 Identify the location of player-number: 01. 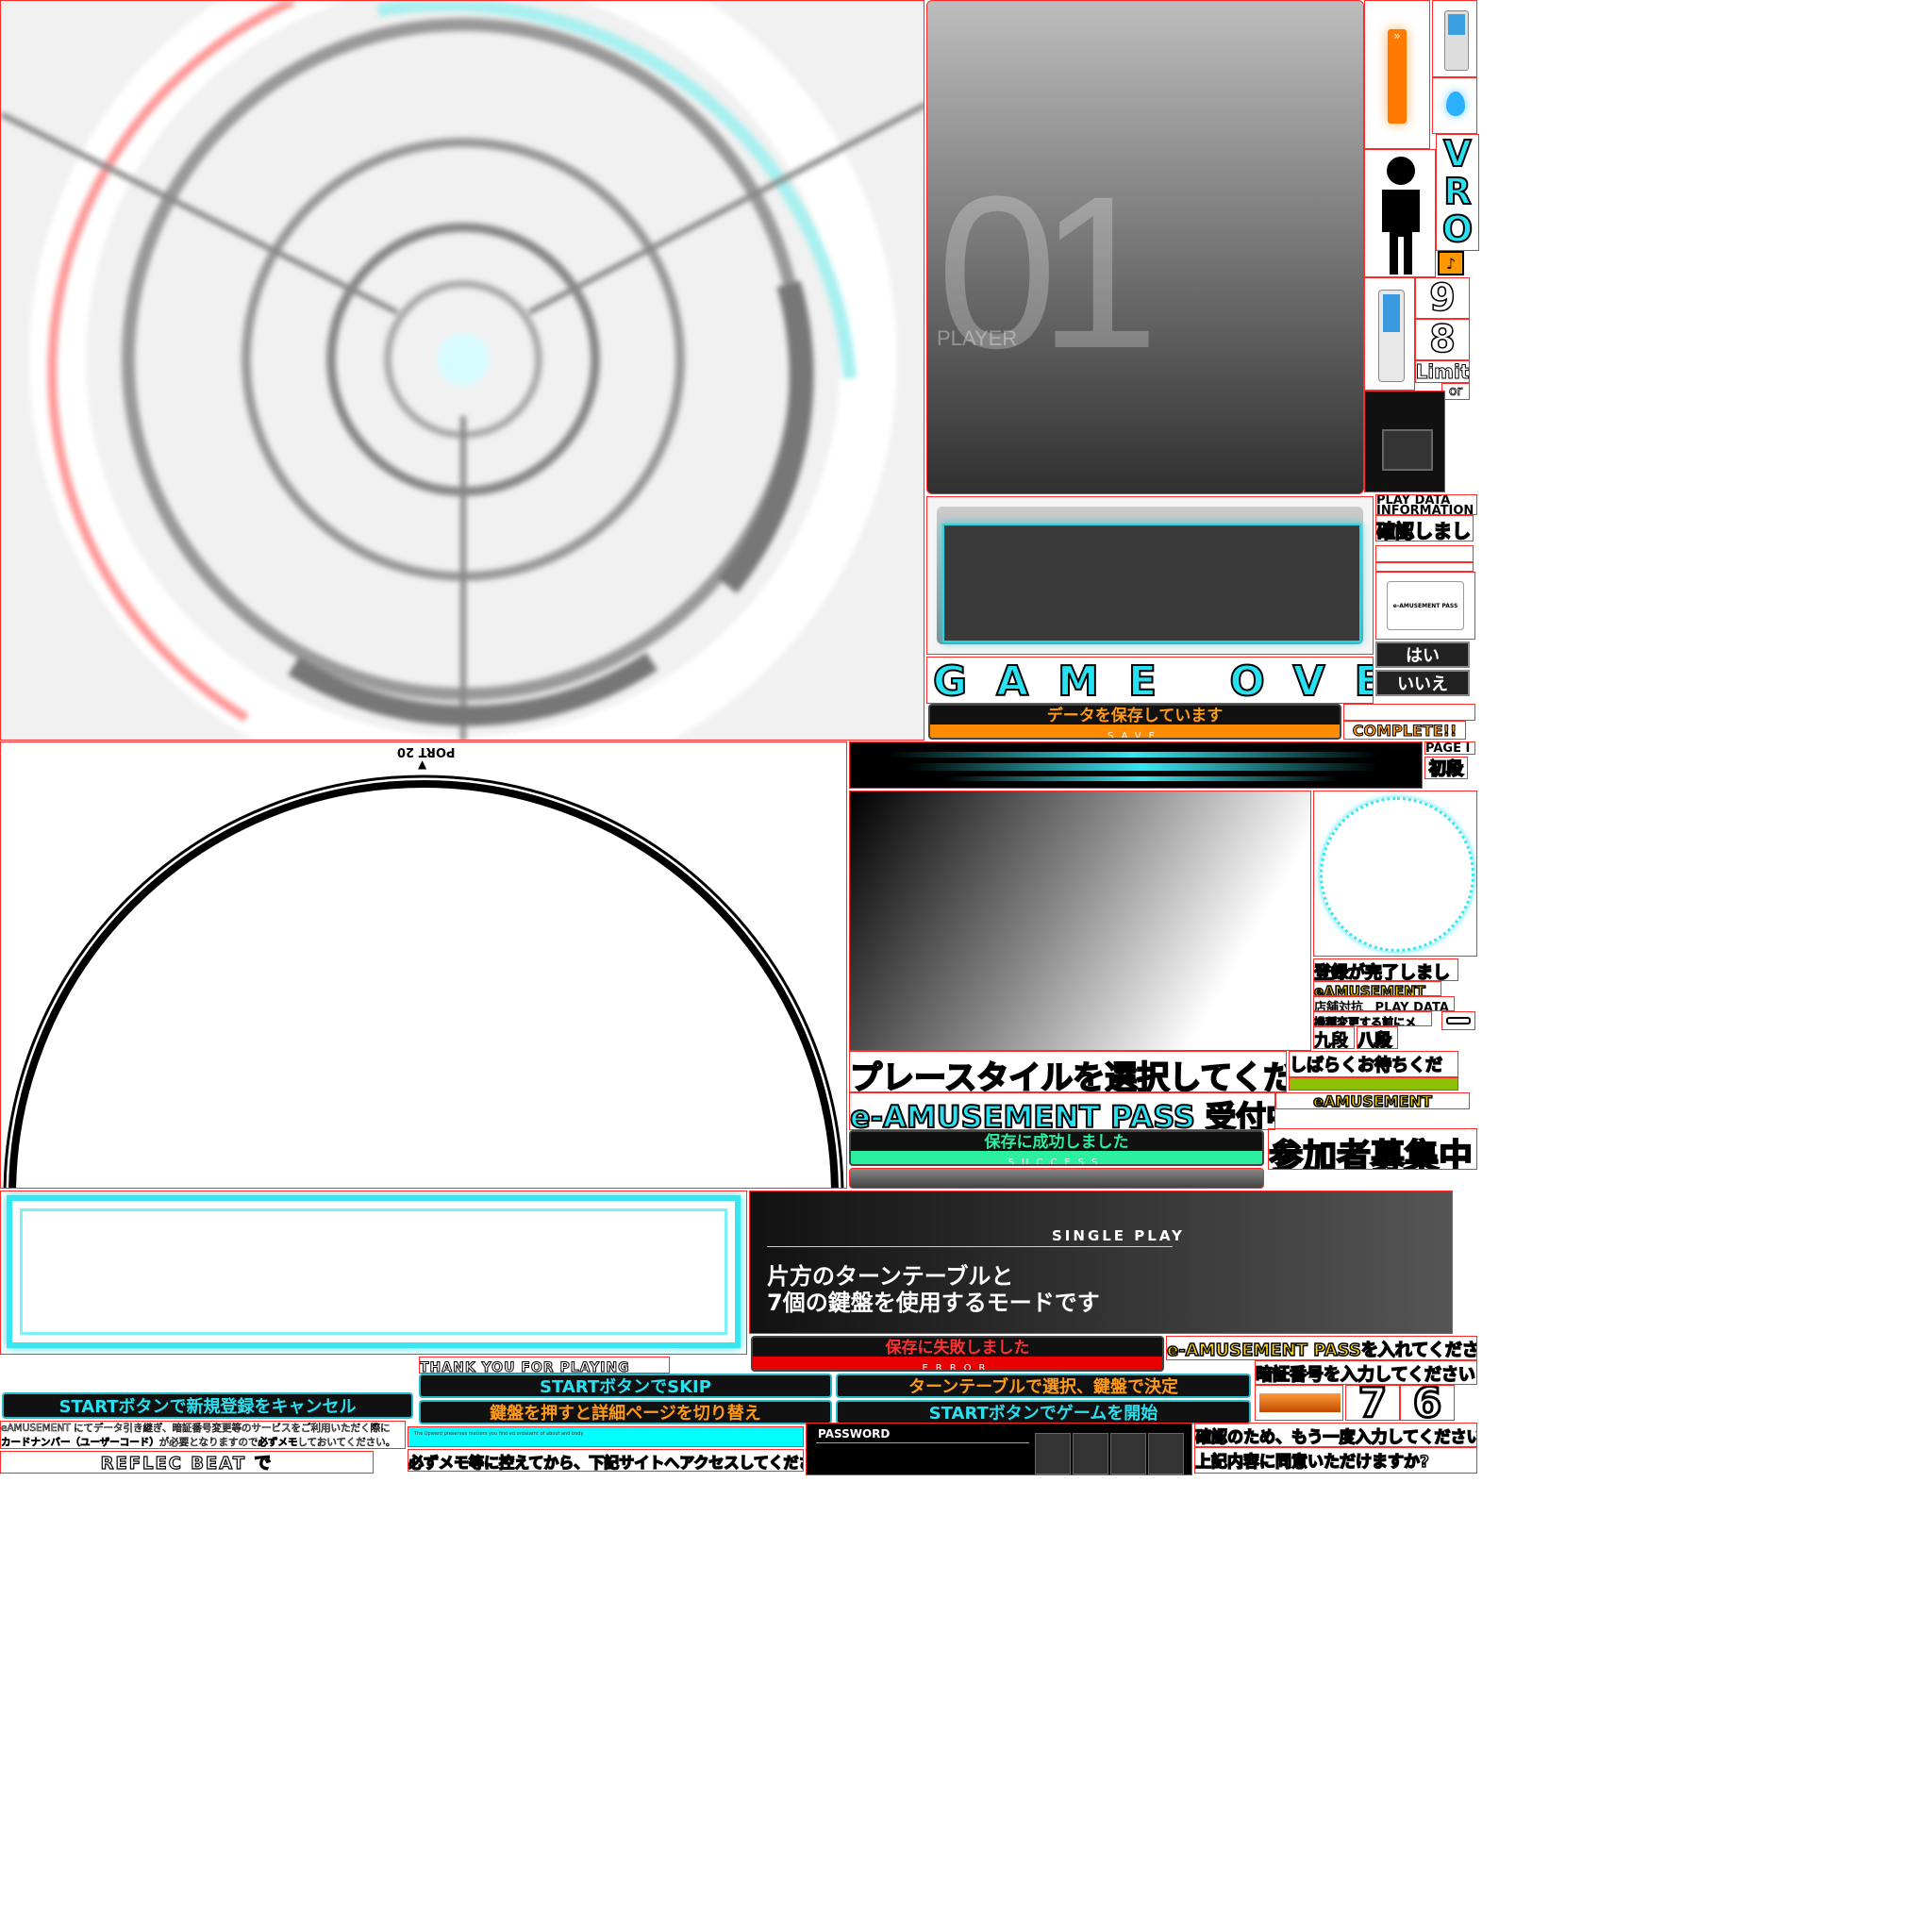
(1048, 272).